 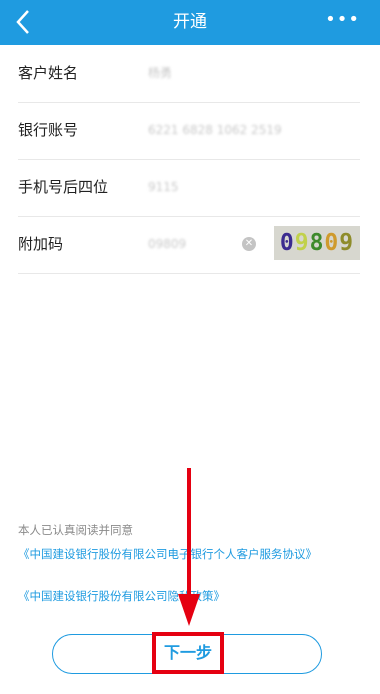 What do you see at coordinates (189, 188) in the screenshot?
I see `phone-last4-row: 手机号后四位 9115` at bounding box center [189, 188].